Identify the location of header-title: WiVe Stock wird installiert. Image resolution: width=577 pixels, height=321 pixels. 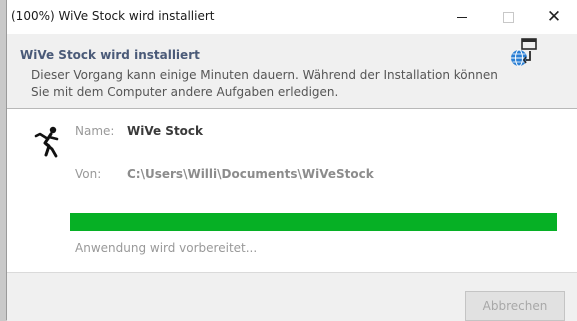
(110, 55).